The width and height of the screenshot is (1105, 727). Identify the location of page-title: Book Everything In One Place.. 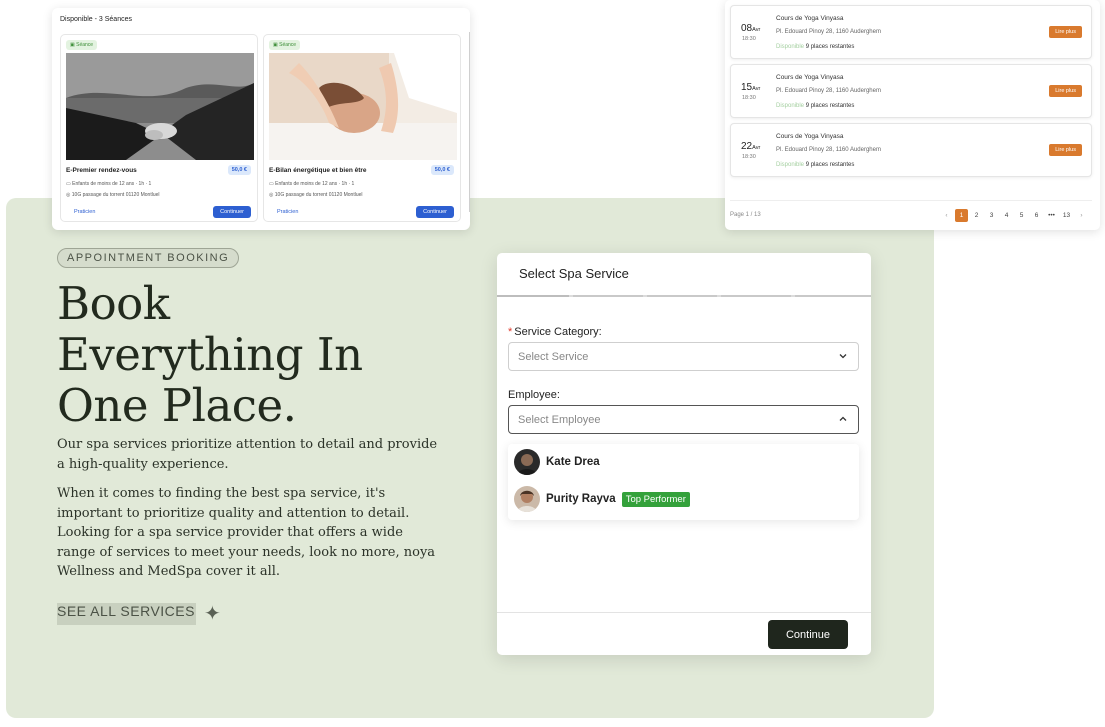
(267, 354).